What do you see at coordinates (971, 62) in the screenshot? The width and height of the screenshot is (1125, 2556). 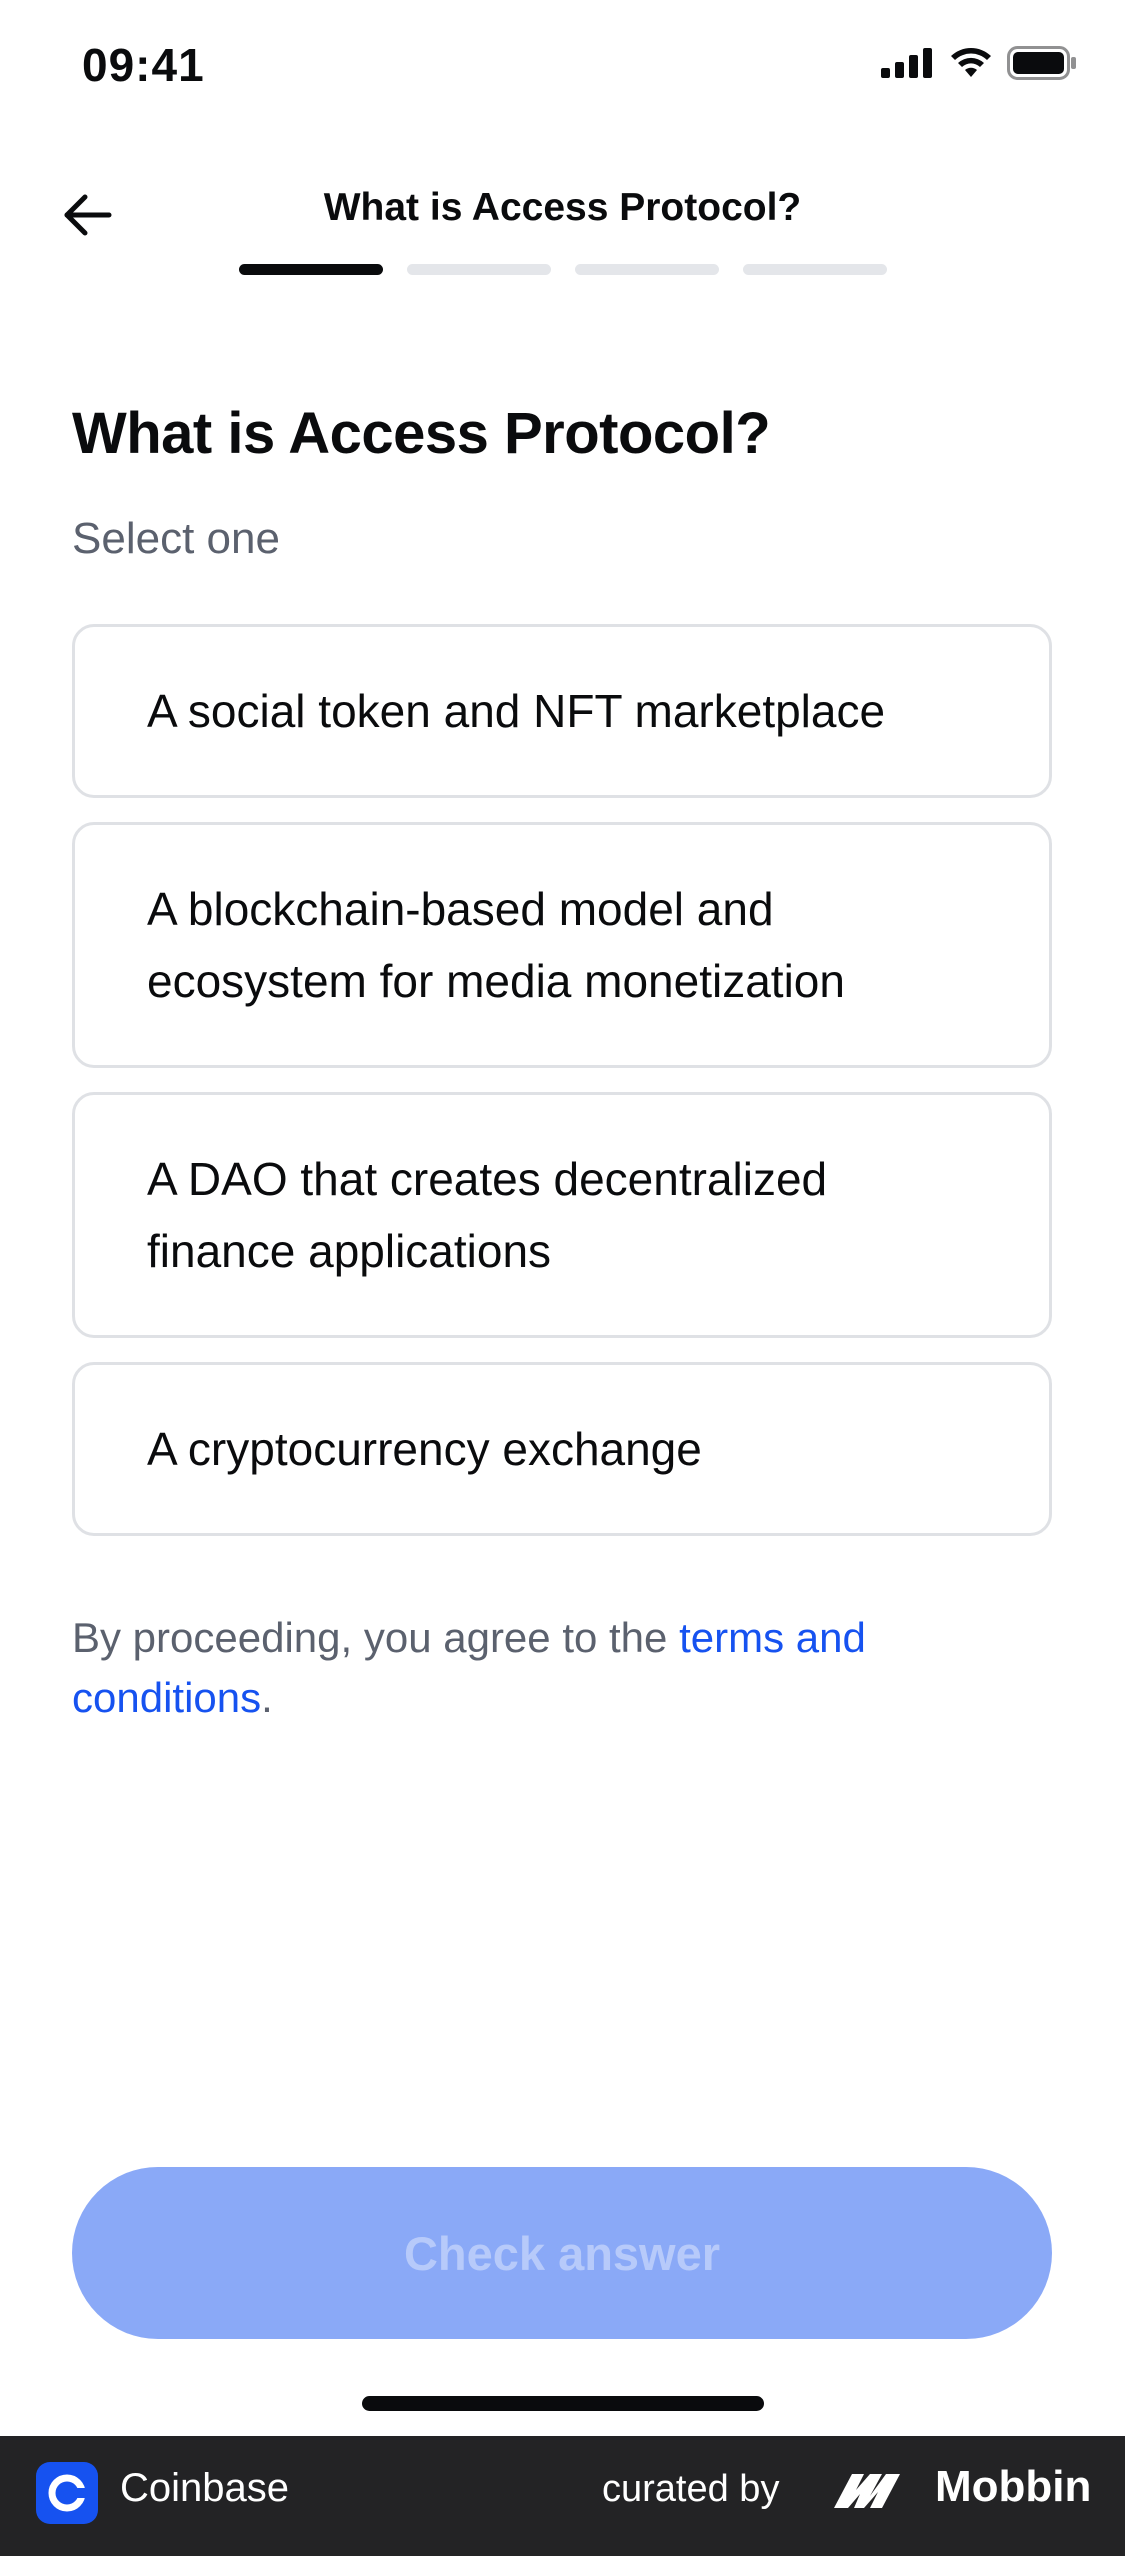 I see `wifi-icon` at bounding box center [971, 62].